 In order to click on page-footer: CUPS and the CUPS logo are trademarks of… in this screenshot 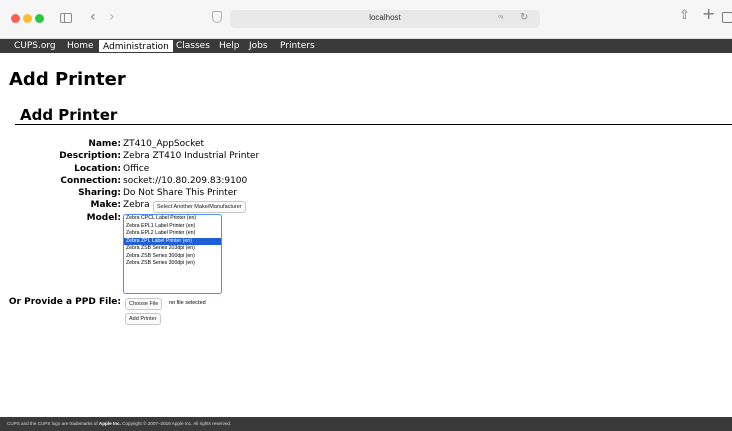, I will do `click(366, 424)`.